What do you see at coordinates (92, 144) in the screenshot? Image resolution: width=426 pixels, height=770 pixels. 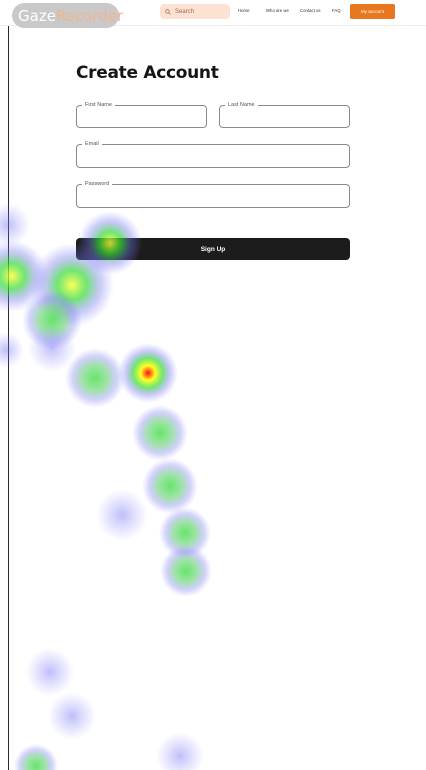 I see `email-label: Email` at bounding box center [92, 144].